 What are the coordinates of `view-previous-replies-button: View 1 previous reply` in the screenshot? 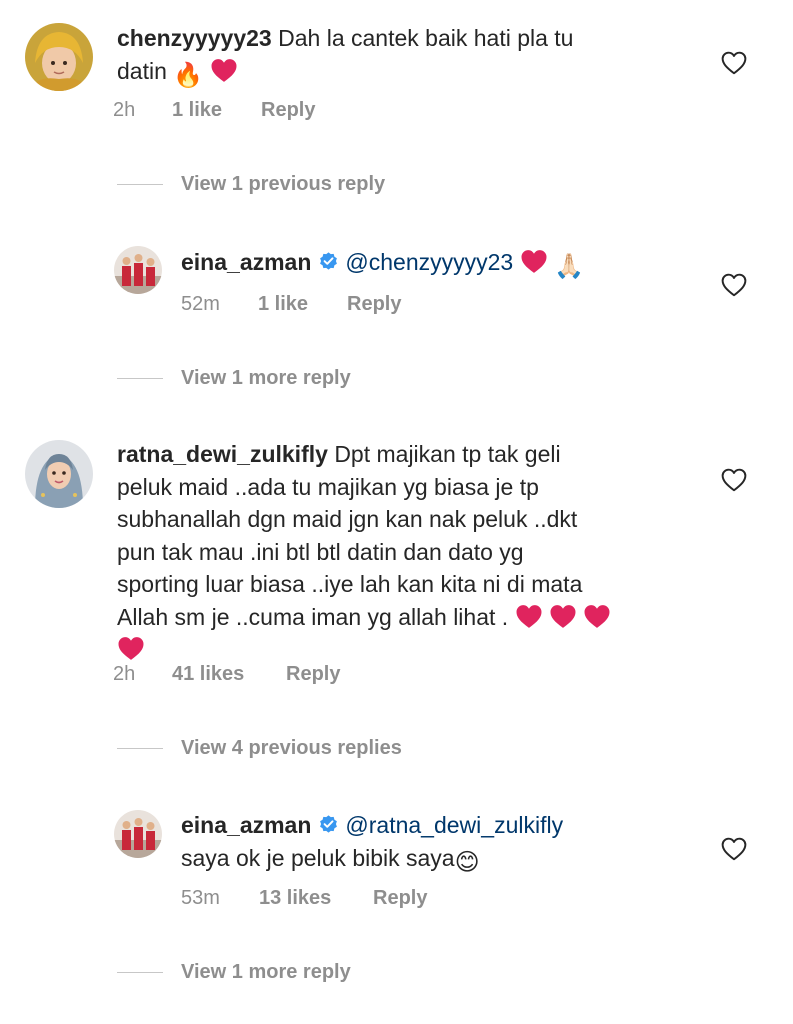 It's located at (251, 184).